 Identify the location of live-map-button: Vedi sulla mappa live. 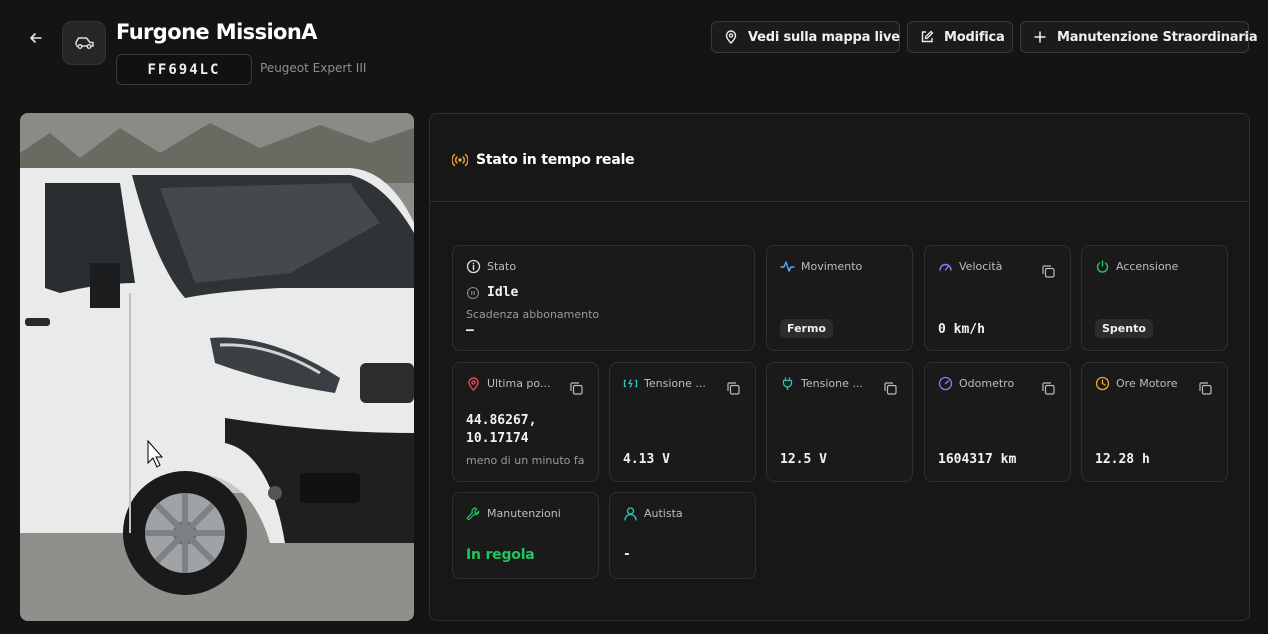
(805, 37).